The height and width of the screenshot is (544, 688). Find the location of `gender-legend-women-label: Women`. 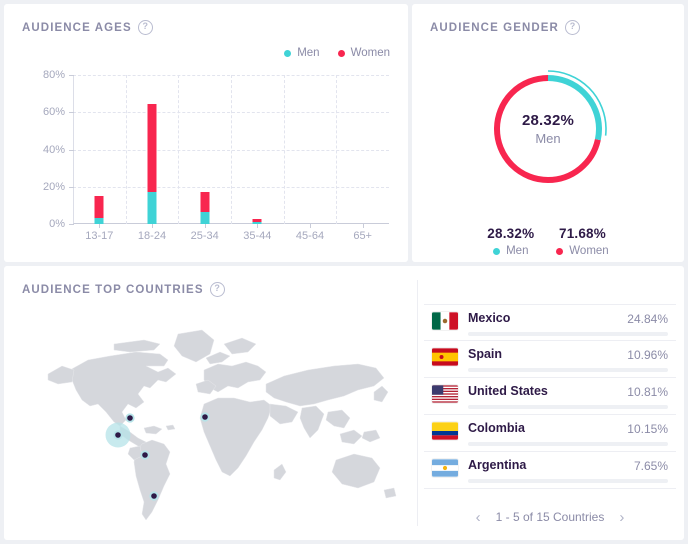

gender-legend-women-label: Women is located at coordinates (582, 251).